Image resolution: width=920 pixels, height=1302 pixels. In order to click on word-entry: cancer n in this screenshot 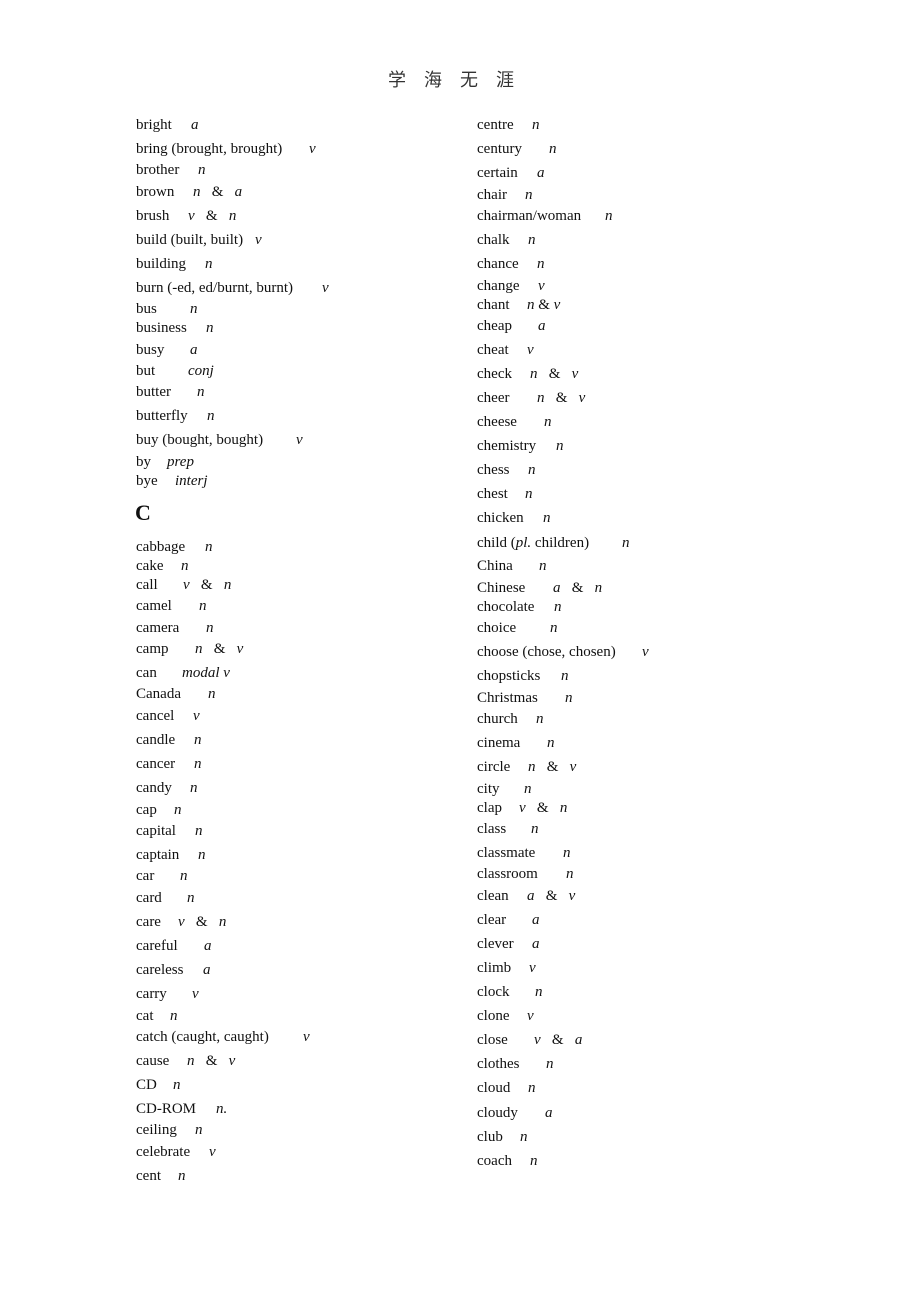, I will do `click(296, 764)`.